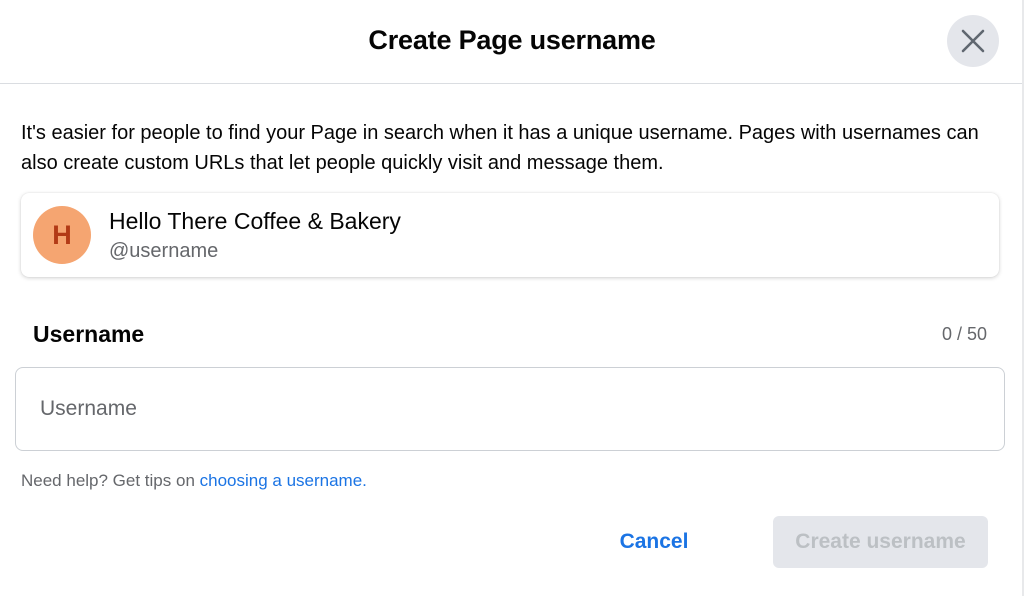  Describe the element at coordinates (283, 480) in the screenshot. I see `choosing-username-link: choosing a username.` at that location.